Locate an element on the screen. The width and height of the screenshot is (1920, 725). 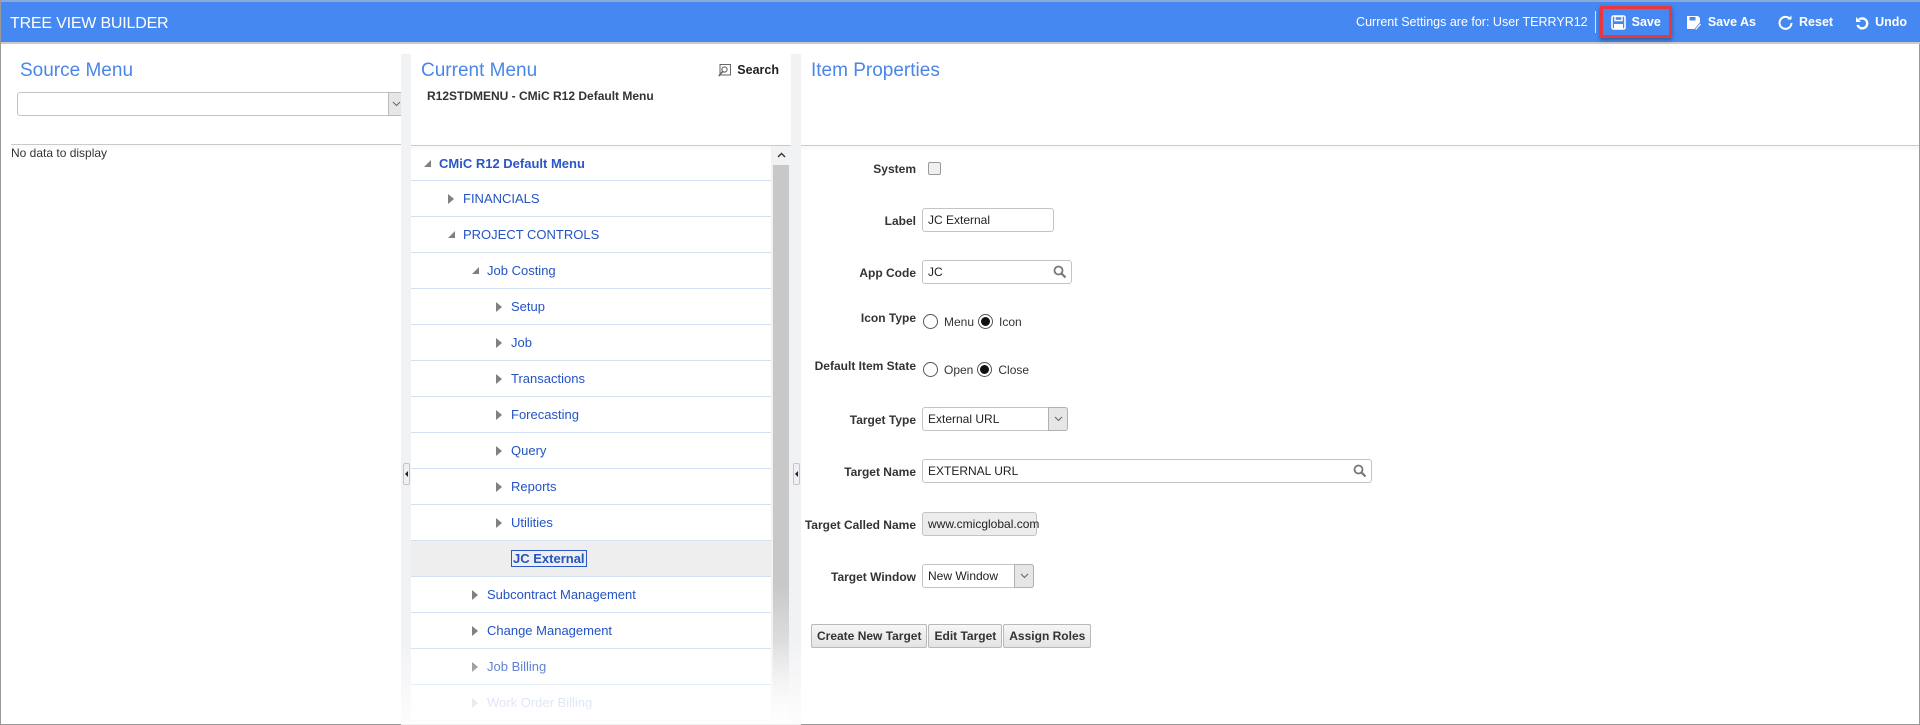
tree-item: Forecasting is located at coordinates (591, 415).